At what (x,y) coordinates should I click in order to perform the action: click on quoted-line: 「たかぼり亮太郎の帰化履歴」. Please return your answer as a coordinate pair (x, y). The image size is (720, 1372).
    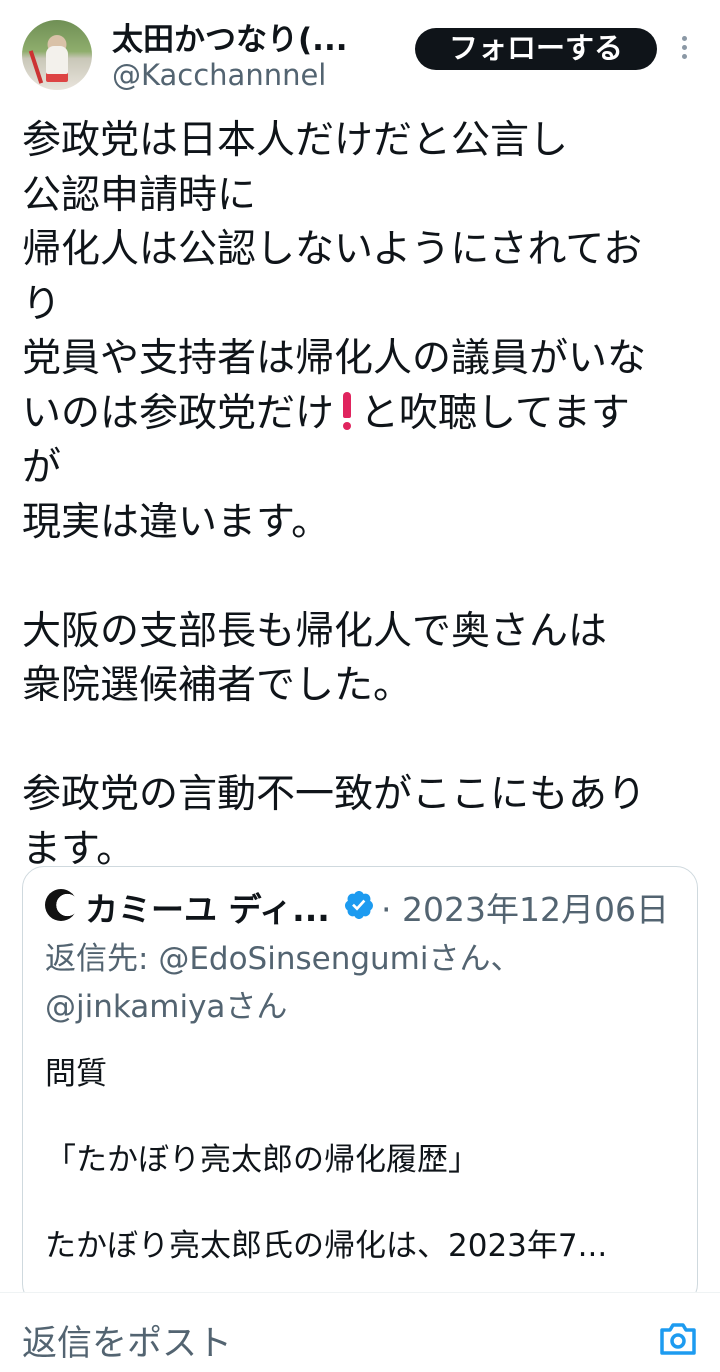
    Looking at the image, I should click on (262, 1160).